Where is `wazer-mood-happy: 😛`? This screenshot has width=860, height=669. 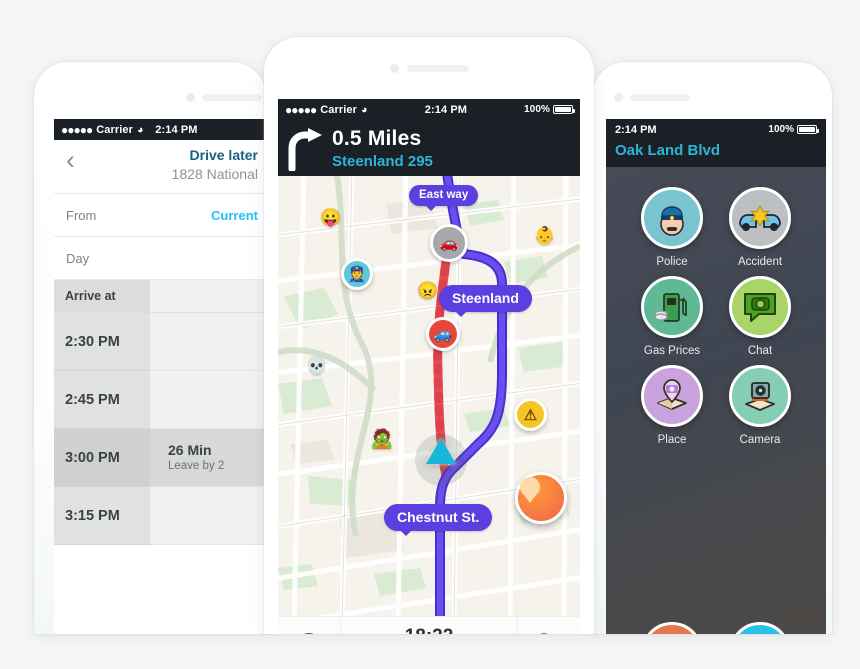
wazer-mood-happy: 😛 is located at coordinates (330, 218).